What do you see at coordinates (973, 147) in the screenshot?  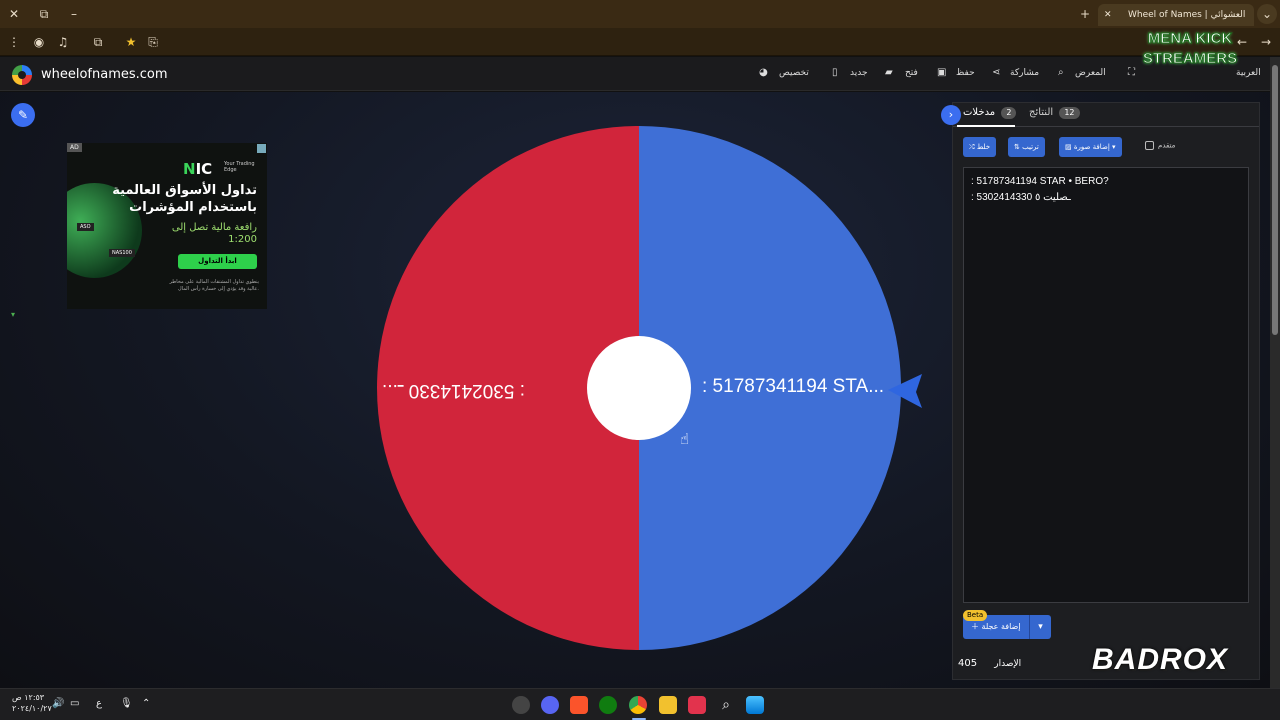 I see `shuffle-icon: ⤮` at bounding box center [973, 147].